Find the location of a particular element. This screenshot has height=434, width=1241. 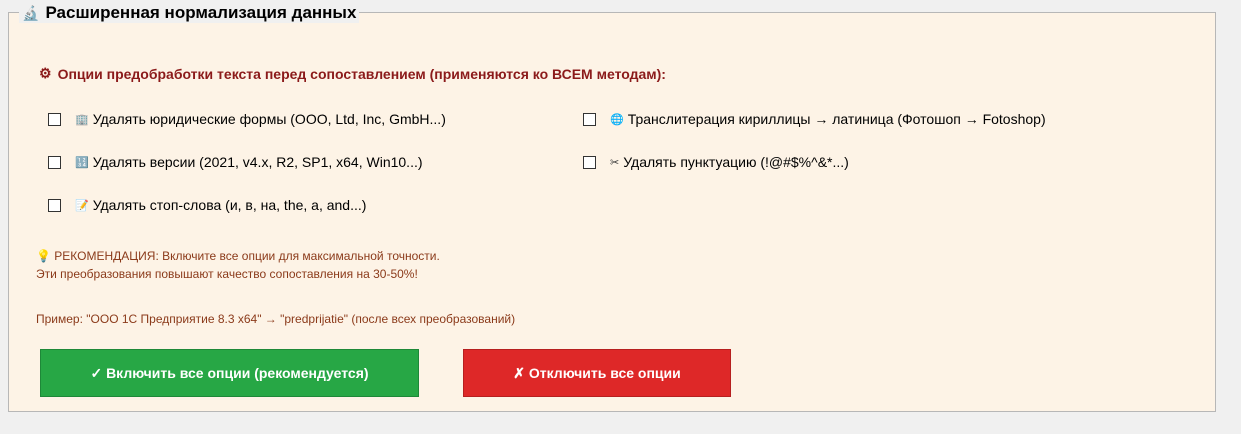

building-icon: 🏢 is located at coordinates (82, 119).